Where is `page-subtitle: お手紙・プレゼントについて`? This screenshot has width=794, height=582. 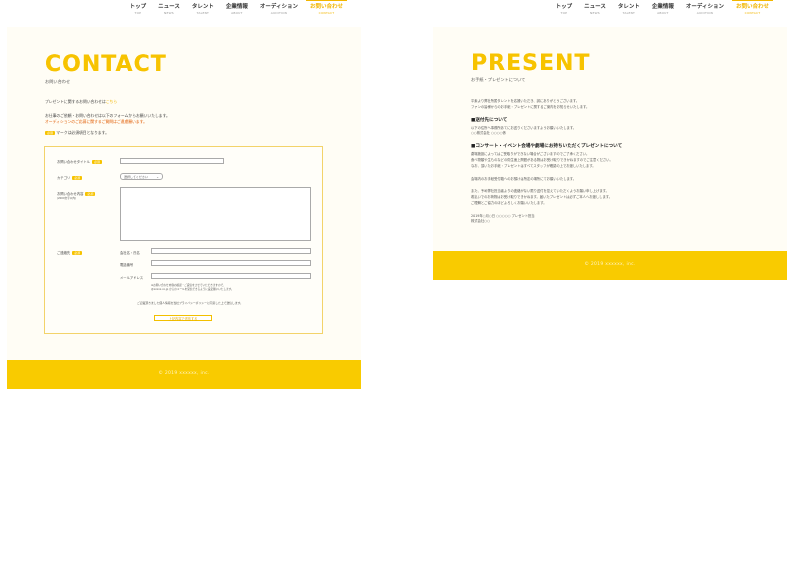
page-subtitle: お手紙・プレゼントについて is located at coordinates (498, 79).